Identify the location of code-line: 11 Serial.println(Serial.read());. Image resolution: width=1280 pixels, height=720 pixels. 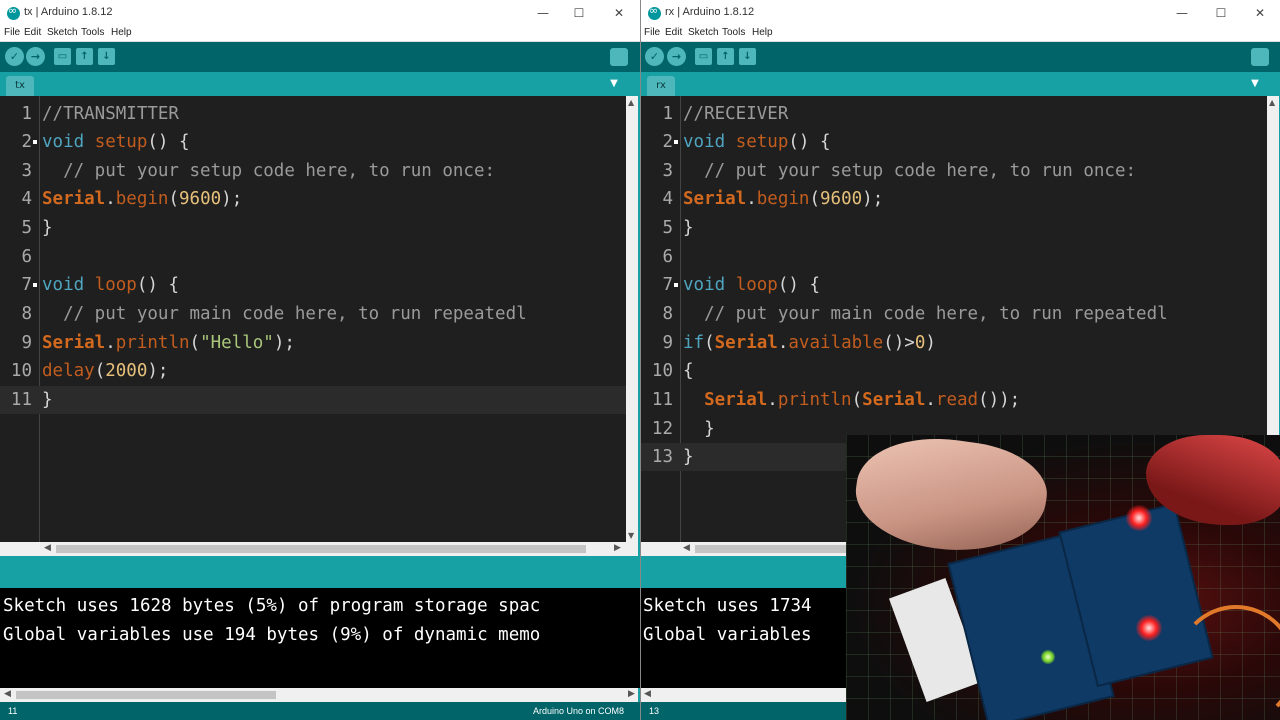
(836, 400).